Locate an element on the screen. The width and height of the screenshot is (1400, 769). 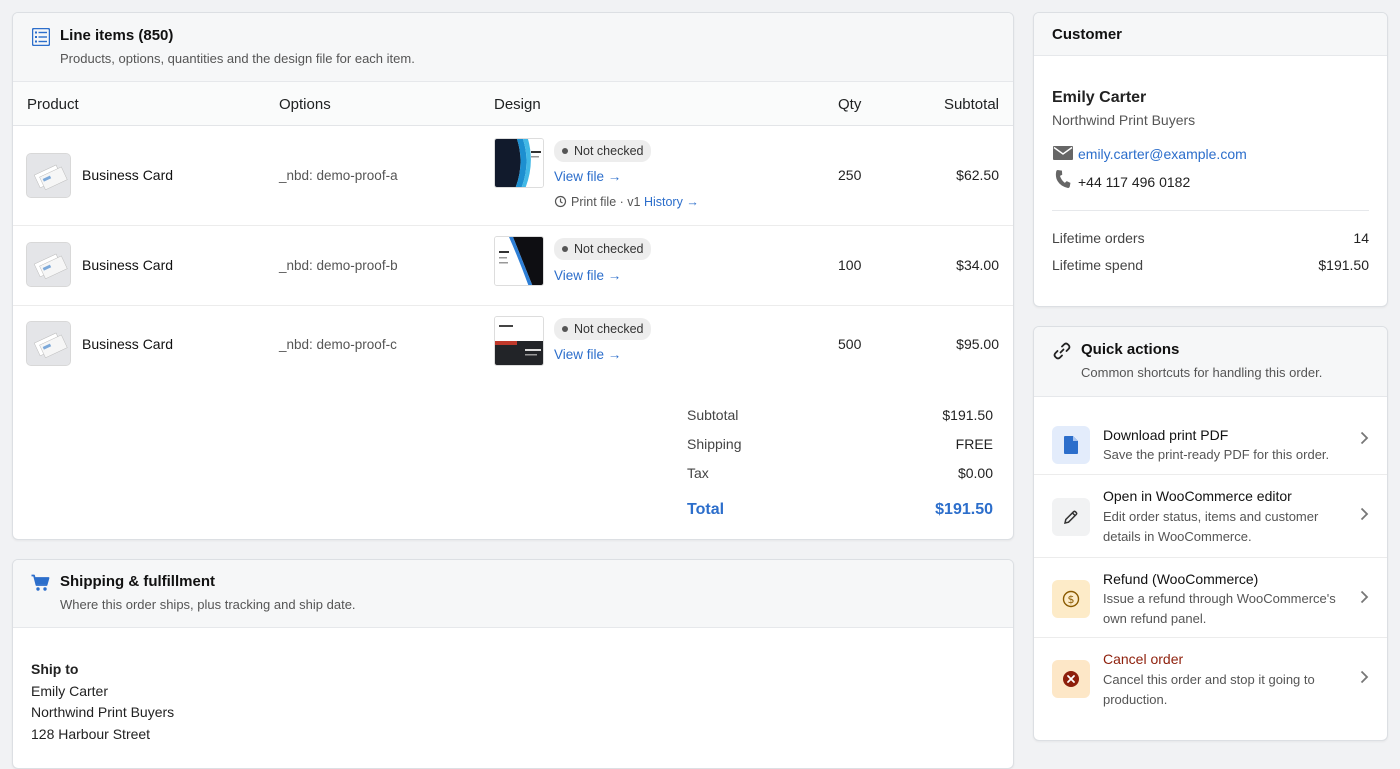
totals-tax-value: $0.00 is located at coordinates (975, 473).